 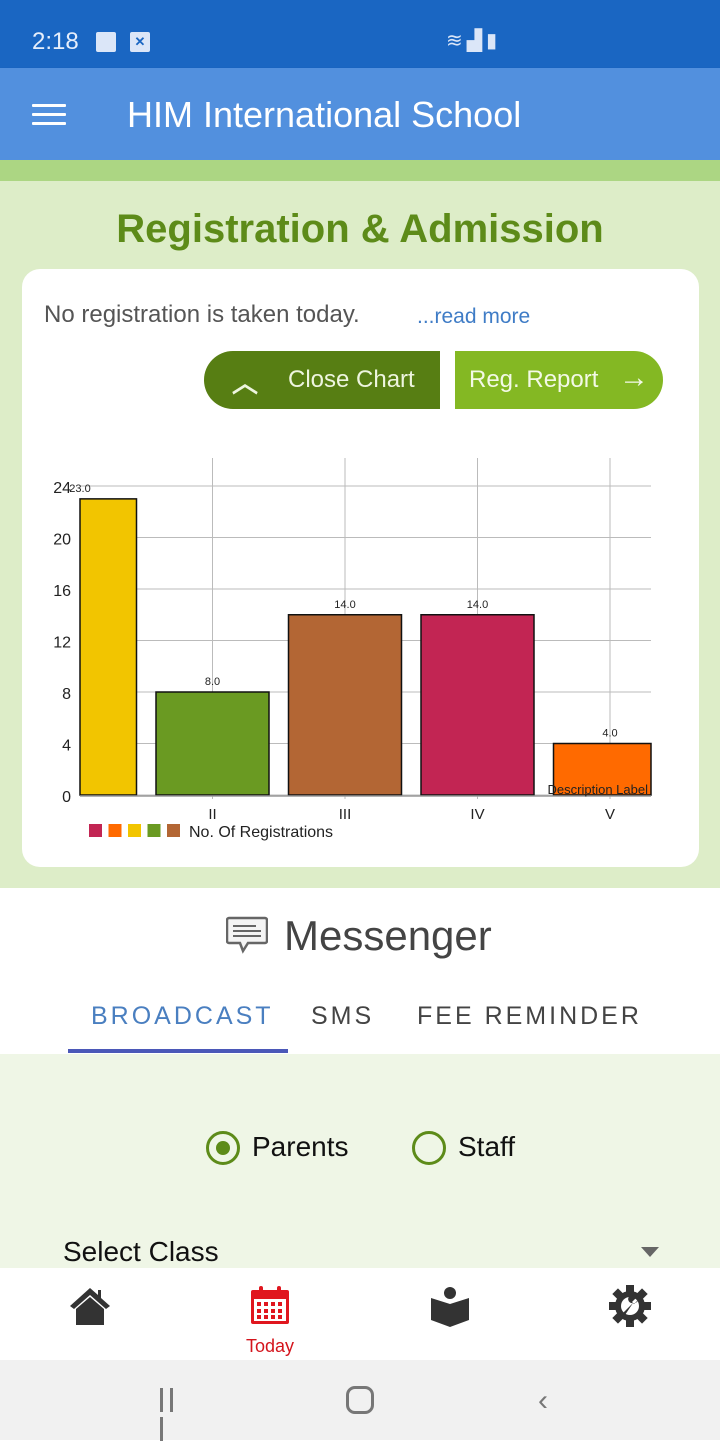 What do you see at coordinates (79, 489) in the screenshot?
I see `bar-value-label: 23.0` at bounding box center [79, 489].